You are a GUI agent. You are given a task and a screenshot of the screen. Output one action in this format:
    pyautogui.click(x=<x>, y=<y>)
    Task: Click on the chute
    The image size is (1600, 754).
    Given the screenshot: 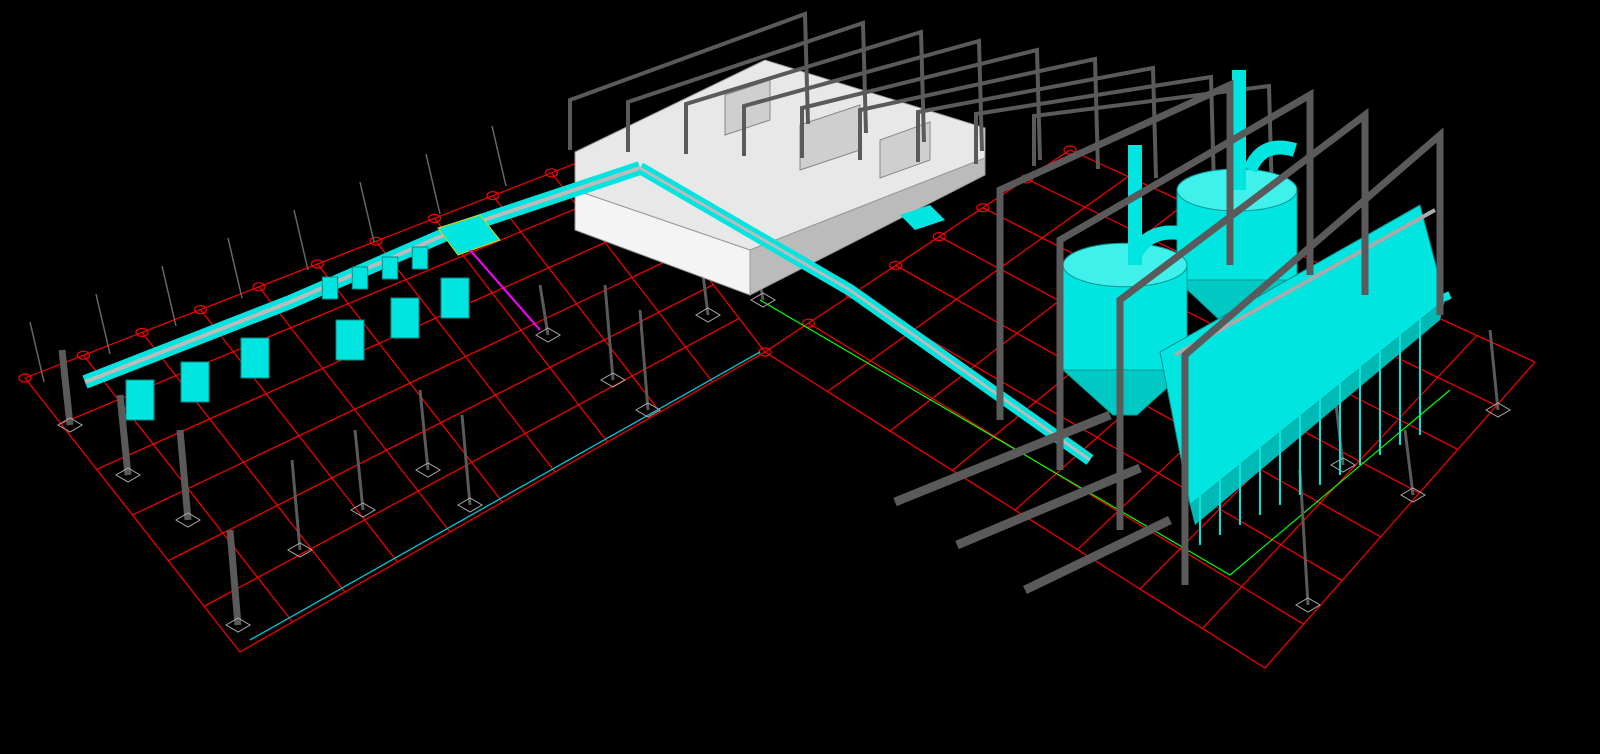 What is the action you would take?
    pyautogui.click(x=505, y=290)
    